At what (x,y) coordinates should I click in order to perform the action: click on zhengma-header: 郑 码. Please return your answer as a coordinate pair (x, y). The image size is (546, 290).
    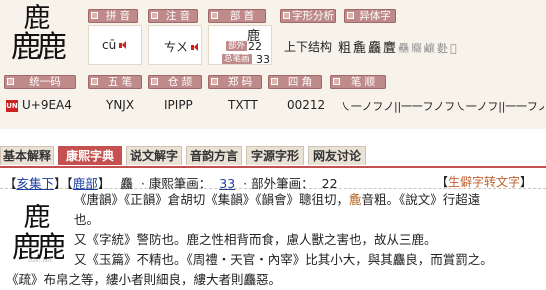
    Looking at the image, I should click on (235, 82).